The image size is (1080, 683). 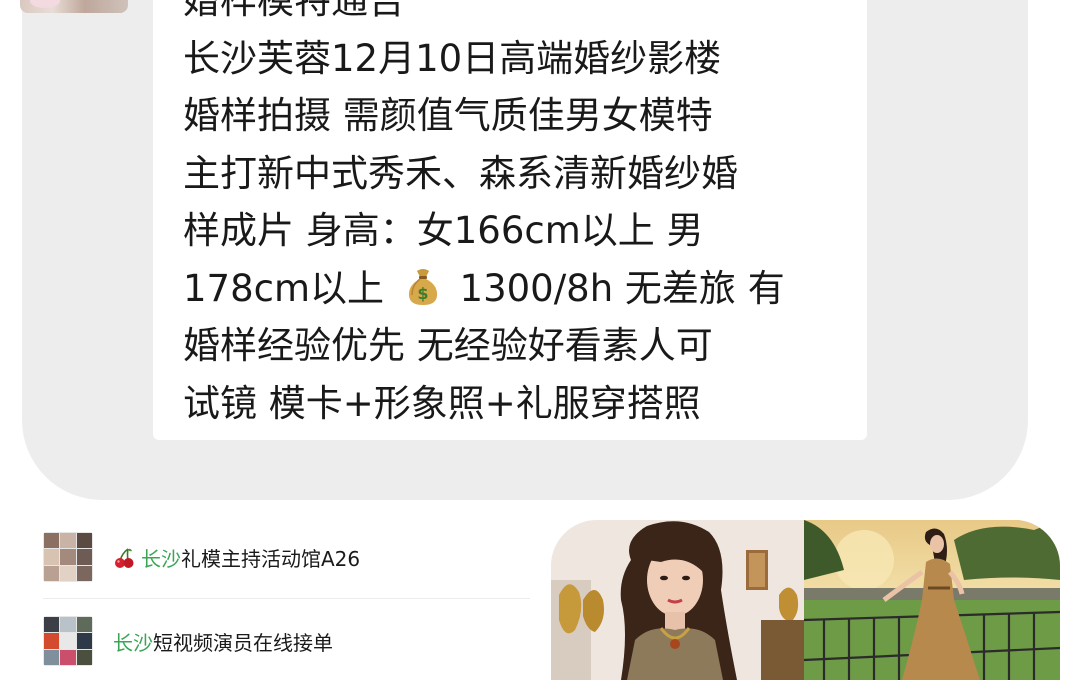 What do you see at coordinates (448, 115) in the screenshot?
I see `message-line: 婚样拍摄 需颜值气质佳男女模特` at bounding box center [448, 115].